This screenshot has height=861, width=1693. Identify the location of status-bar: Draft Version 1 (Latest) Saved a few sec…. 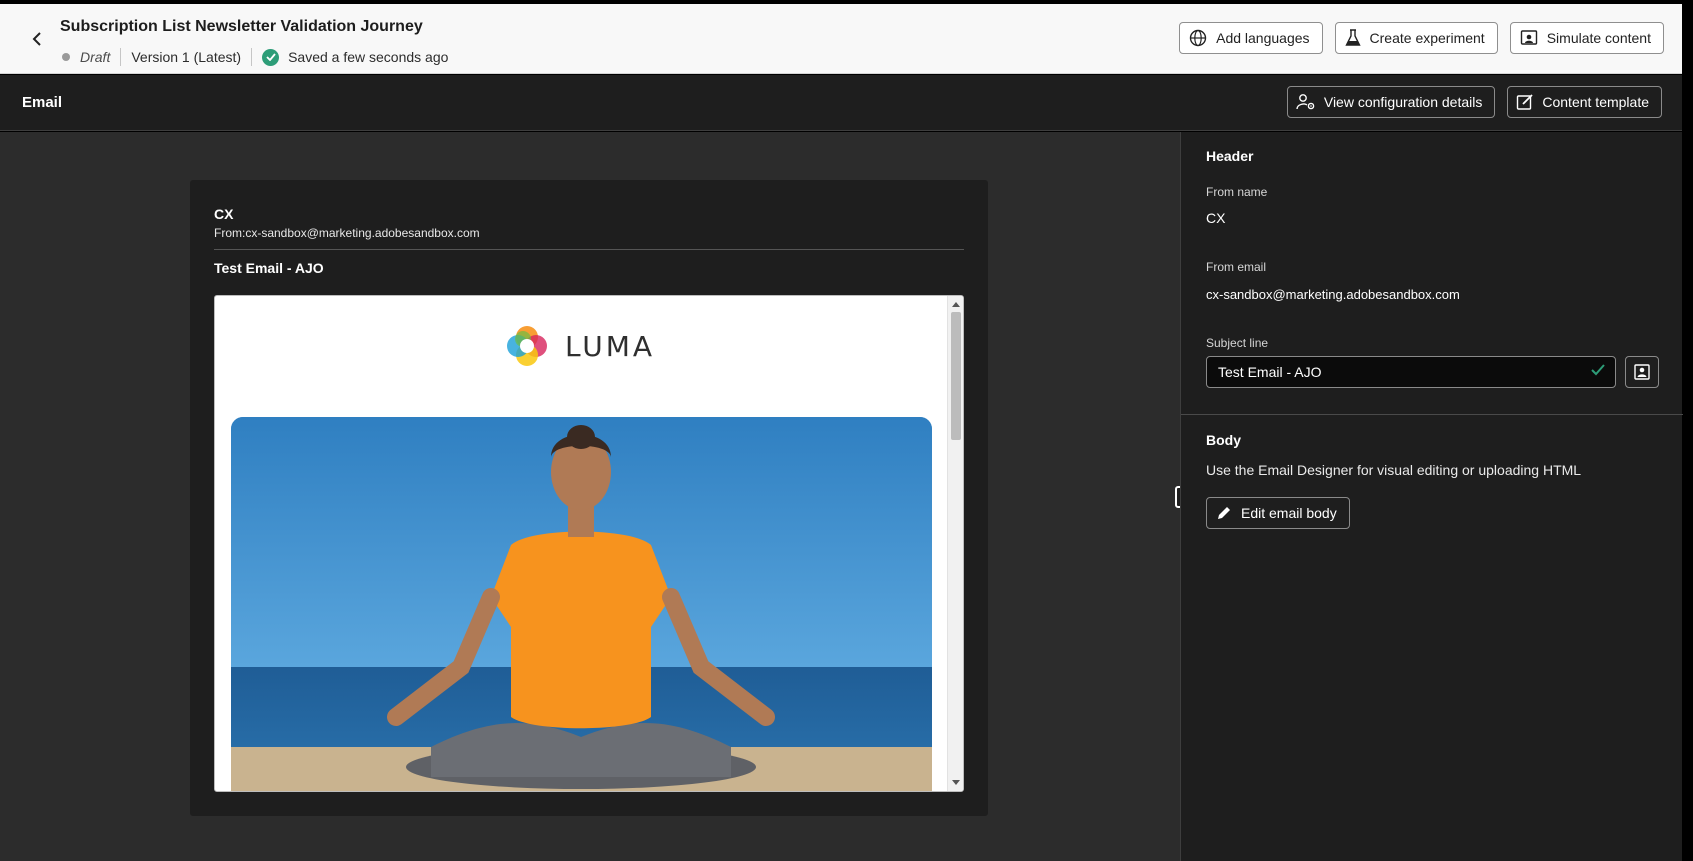
(255, 57).